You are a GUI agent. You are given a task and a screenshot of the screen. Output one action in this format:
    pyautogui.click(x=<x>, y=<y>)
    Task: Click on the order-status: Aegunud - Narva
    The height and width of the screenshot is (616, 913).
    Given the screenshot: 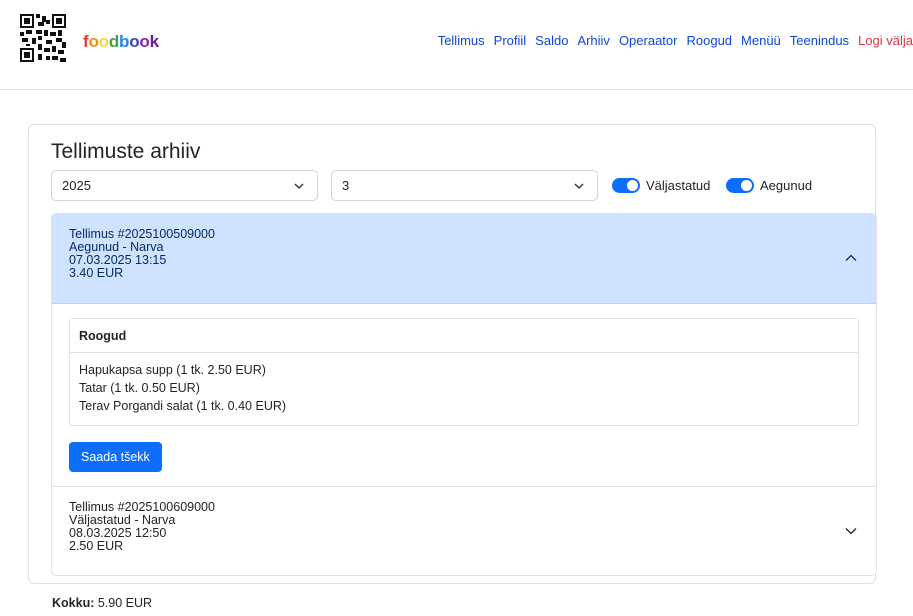 What is the action you would take?
    pyautogui.click(x=116, y=247)
    